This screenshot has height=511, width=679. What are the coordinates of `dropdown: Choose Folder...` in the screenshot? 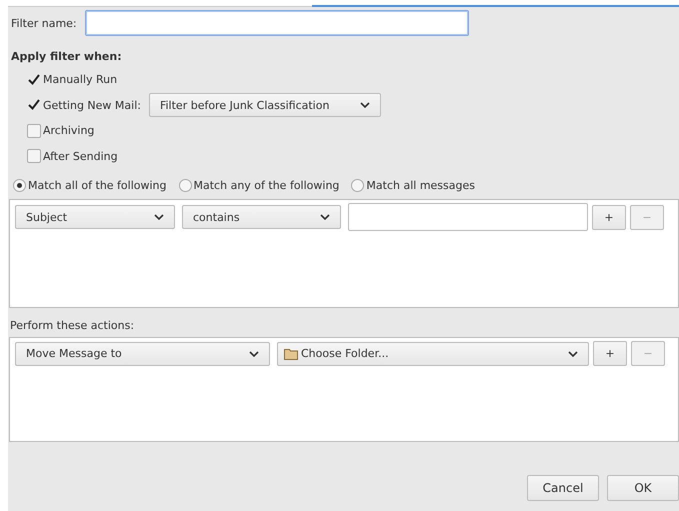 It's located at (433, 354).